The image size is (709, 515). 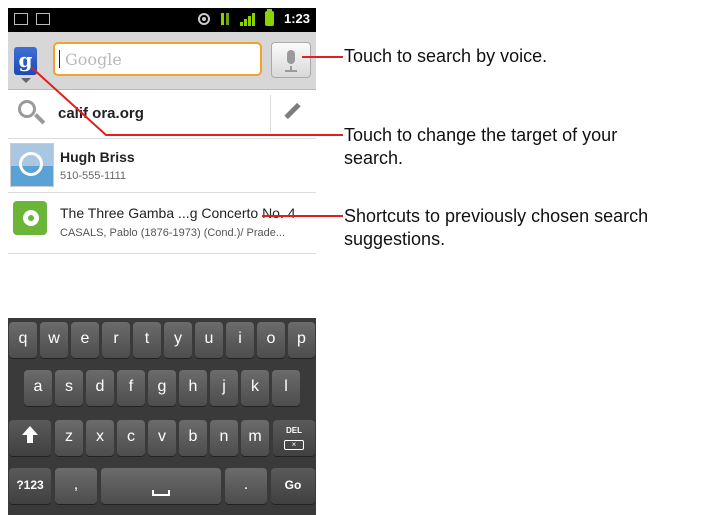 I want to click on space-key, so click(x=161, y=486).